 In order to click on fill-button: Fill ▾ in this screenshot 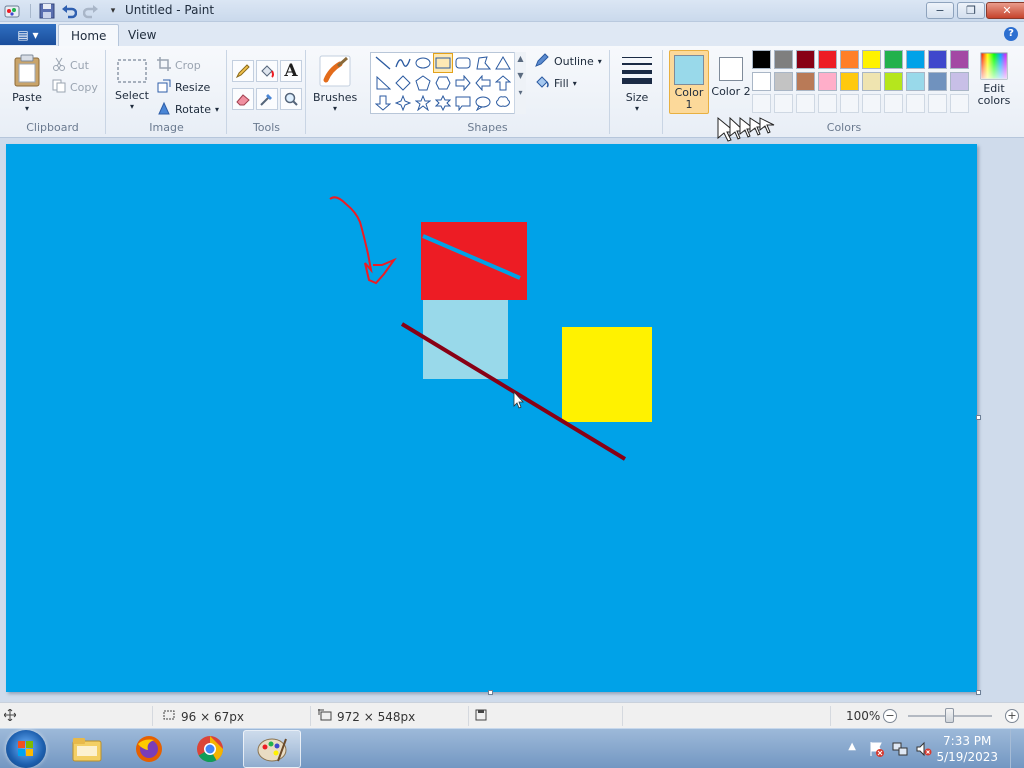, I will do `click(555, 83)`.